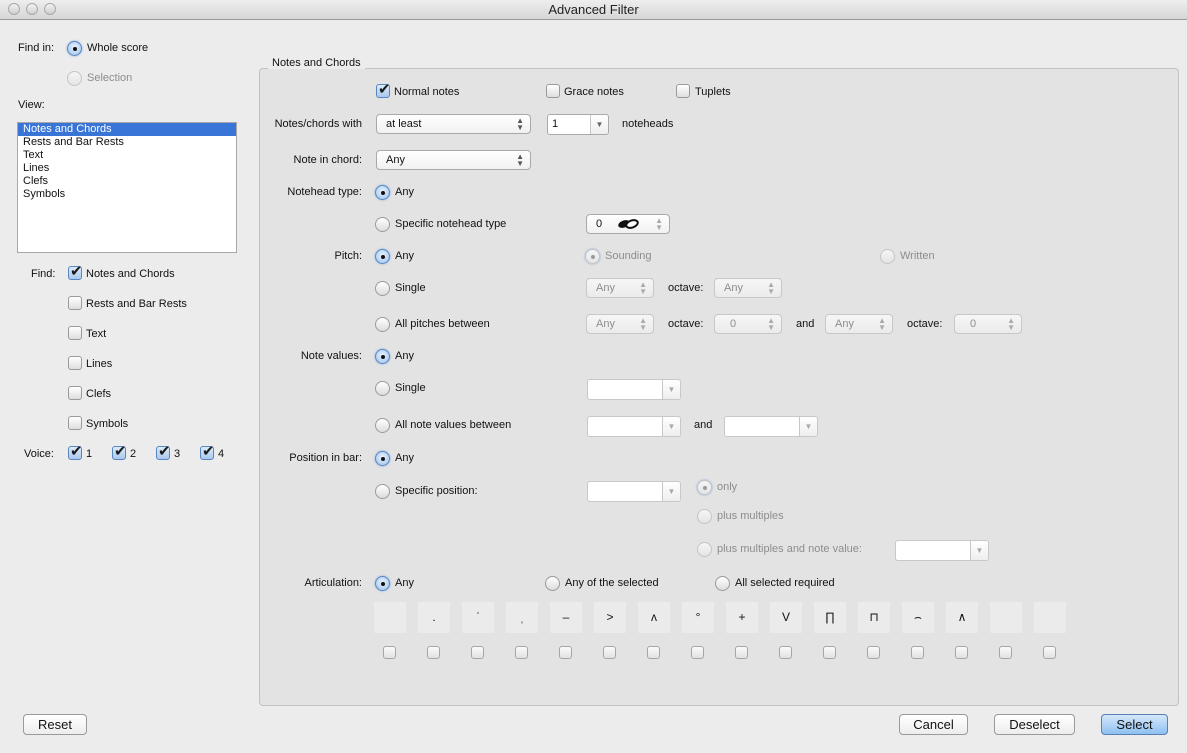 This screenshot has width=1187, height=753. Describe the element at coordinates (628, 224) in the screenshot. I see `notehead-type-select: 0 ▲ ▼` at that location.